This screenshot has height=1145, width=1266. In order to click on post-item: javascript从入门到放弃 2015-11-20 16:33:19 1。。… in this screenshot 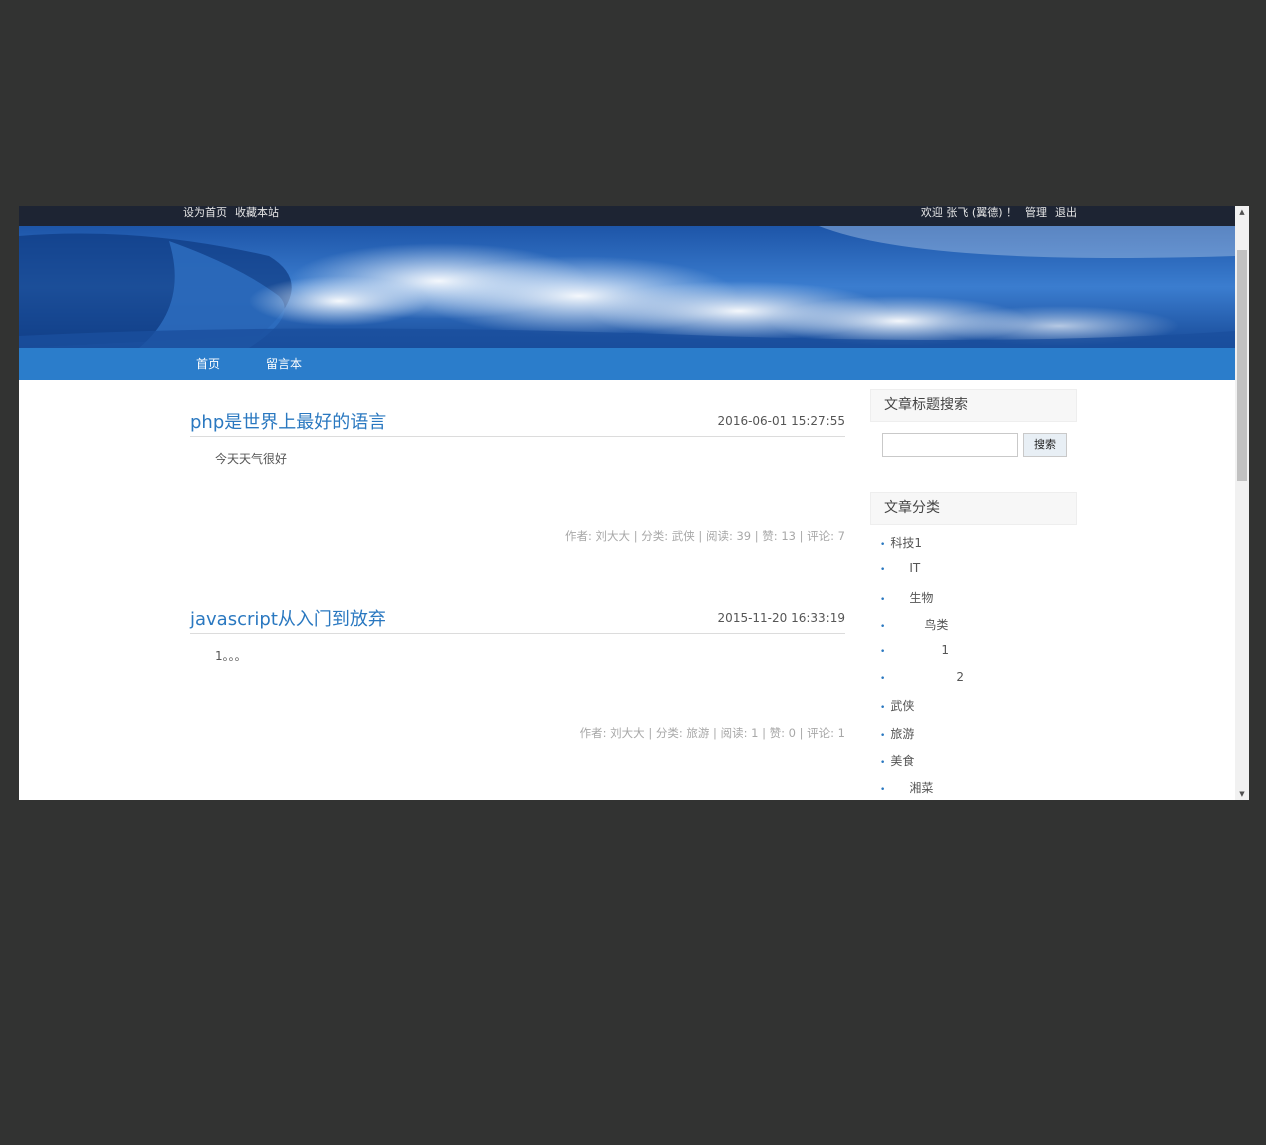, I will do `click(517, 680)`.